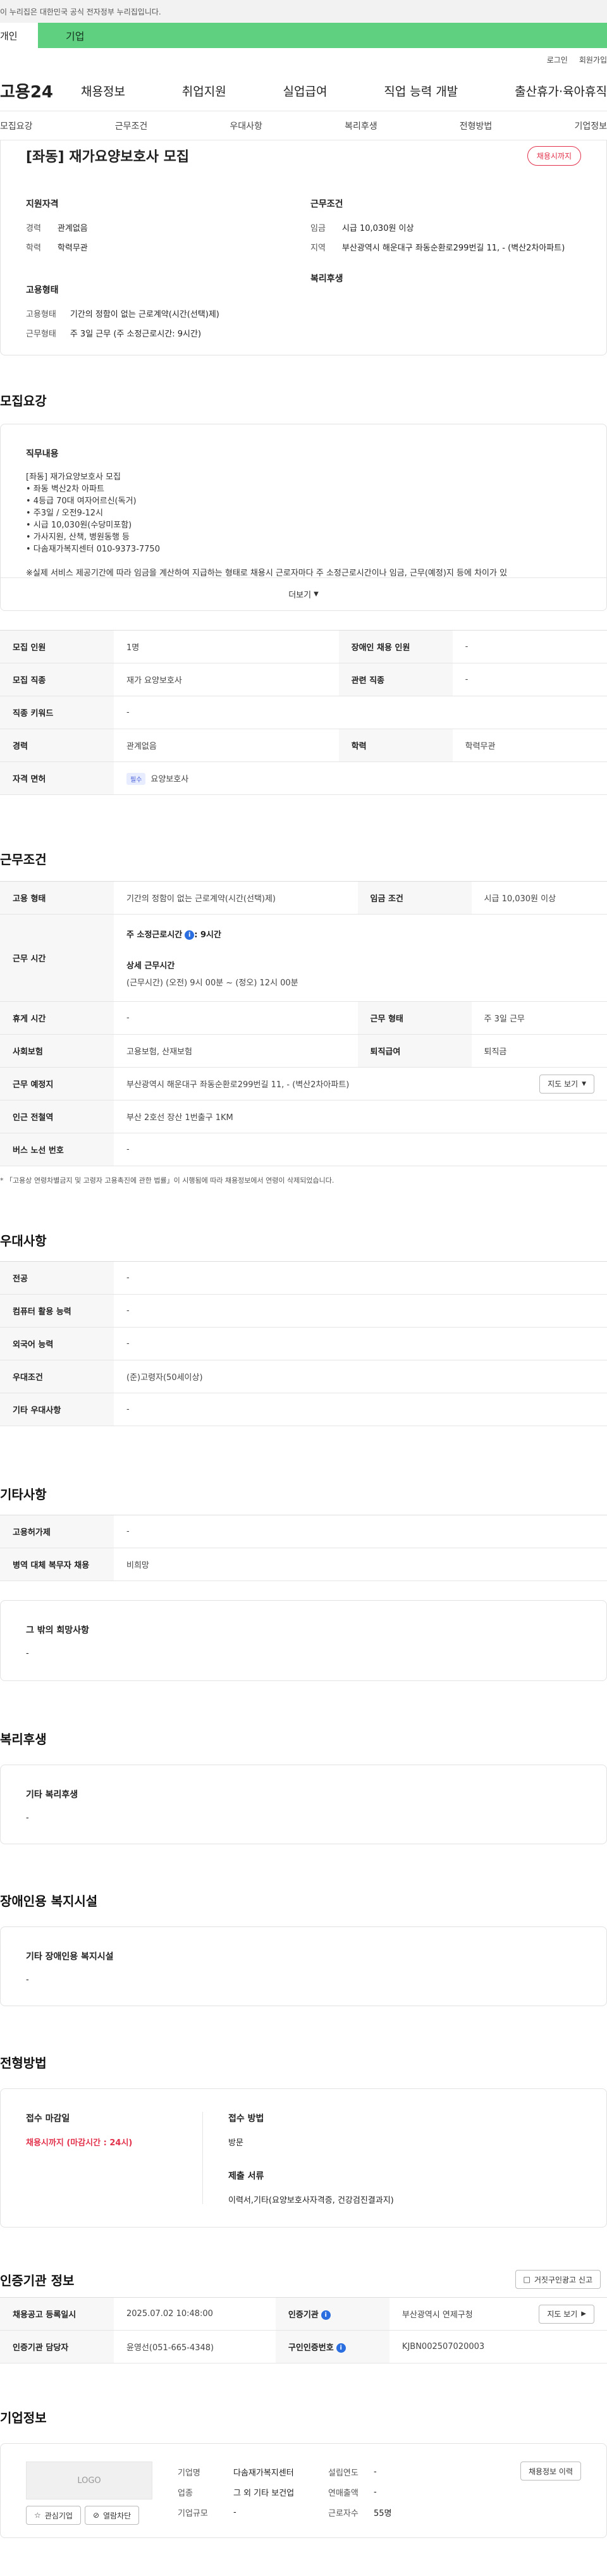  I want to click on utility-links: 로그인 회원가입, so click(303, 59).